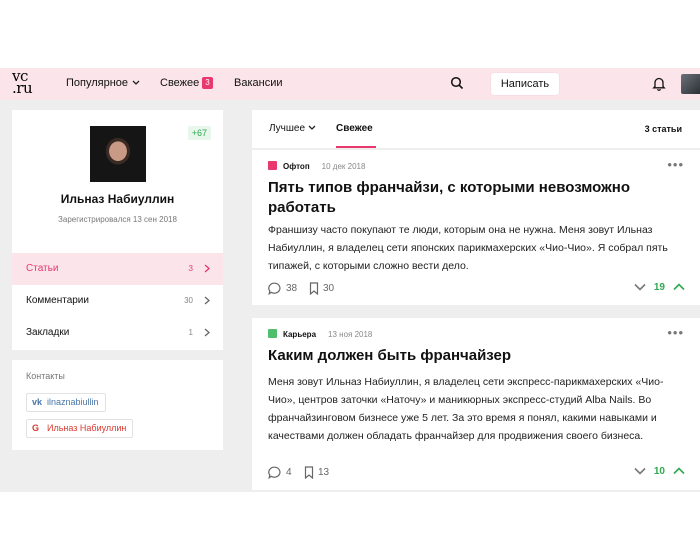  I want to click on post-category: Офтоп, so click(296, 166).